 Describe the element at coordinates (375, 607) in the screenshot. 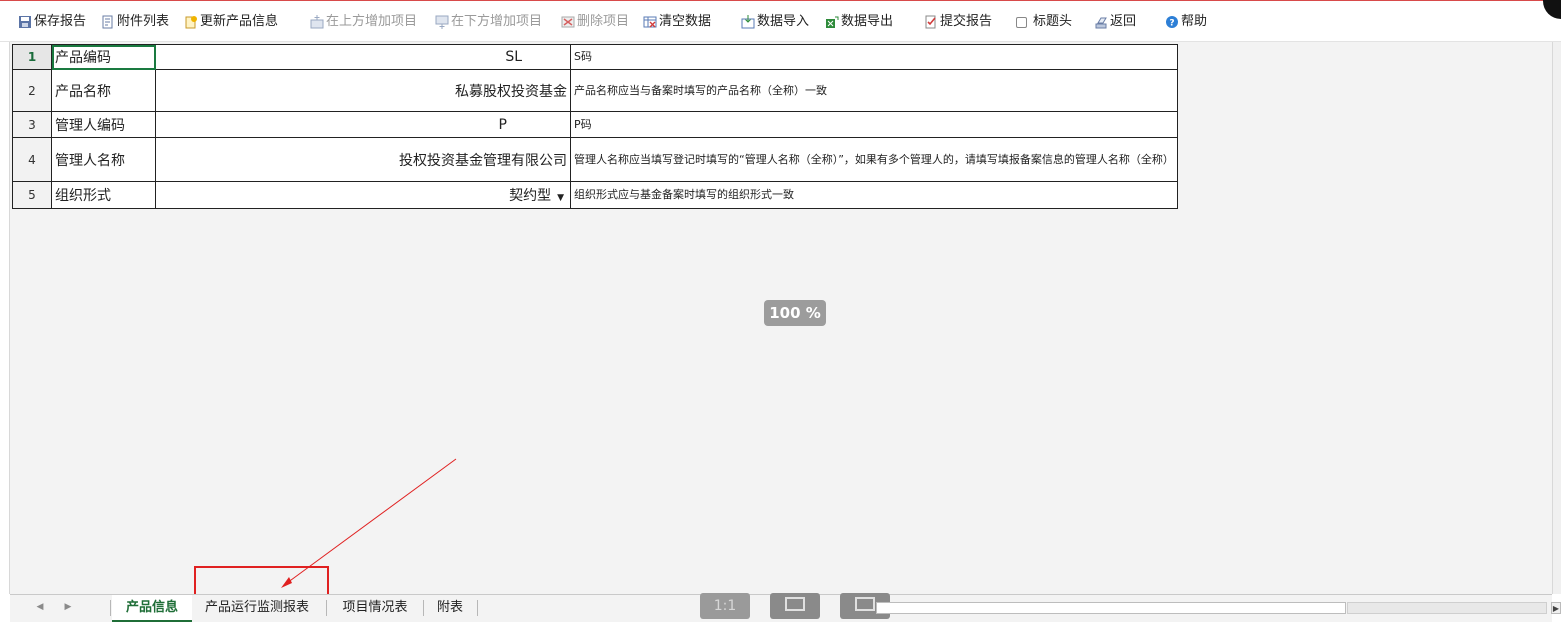

I see `tab-project-status: 项目情况表` at that location.